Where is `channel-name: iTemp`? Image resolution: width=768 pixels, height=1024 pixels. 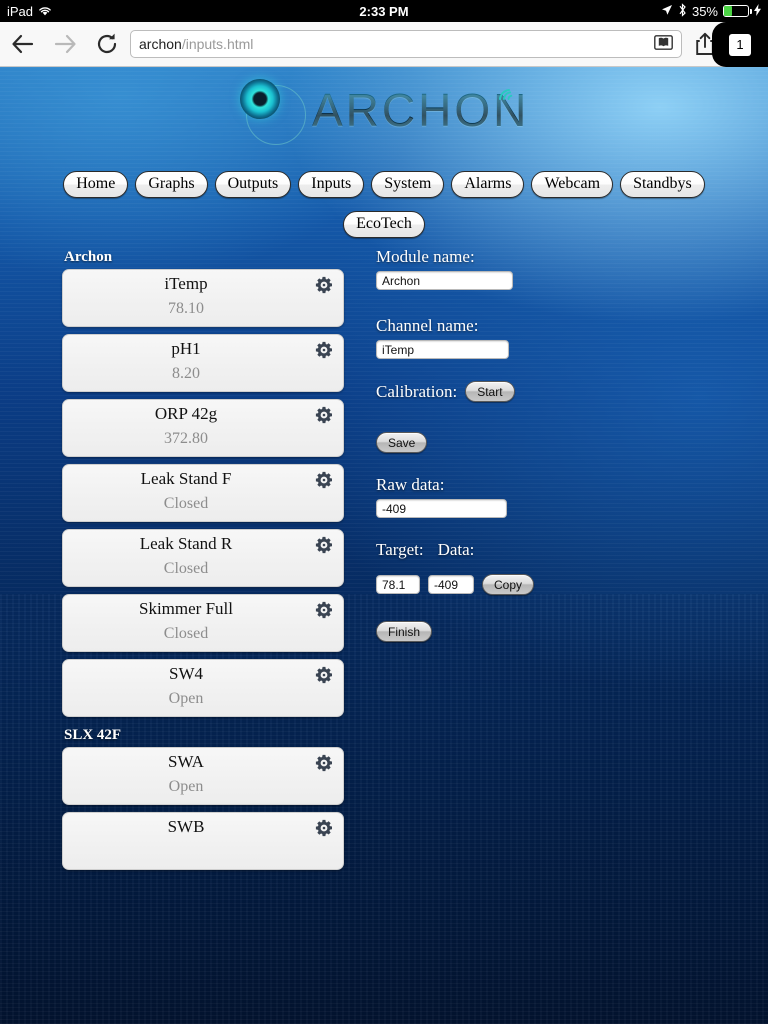
channel-name: iTemp is located at coordinates (186, 283).